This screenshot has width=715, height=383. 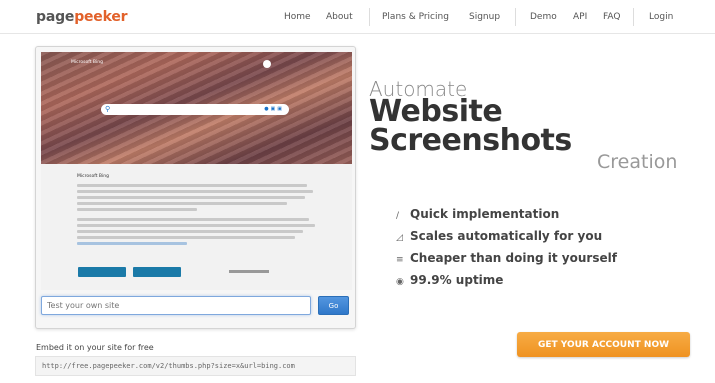 I want to click on preview-consent-text: Microsoft Bing, so click(x=197, y=211).